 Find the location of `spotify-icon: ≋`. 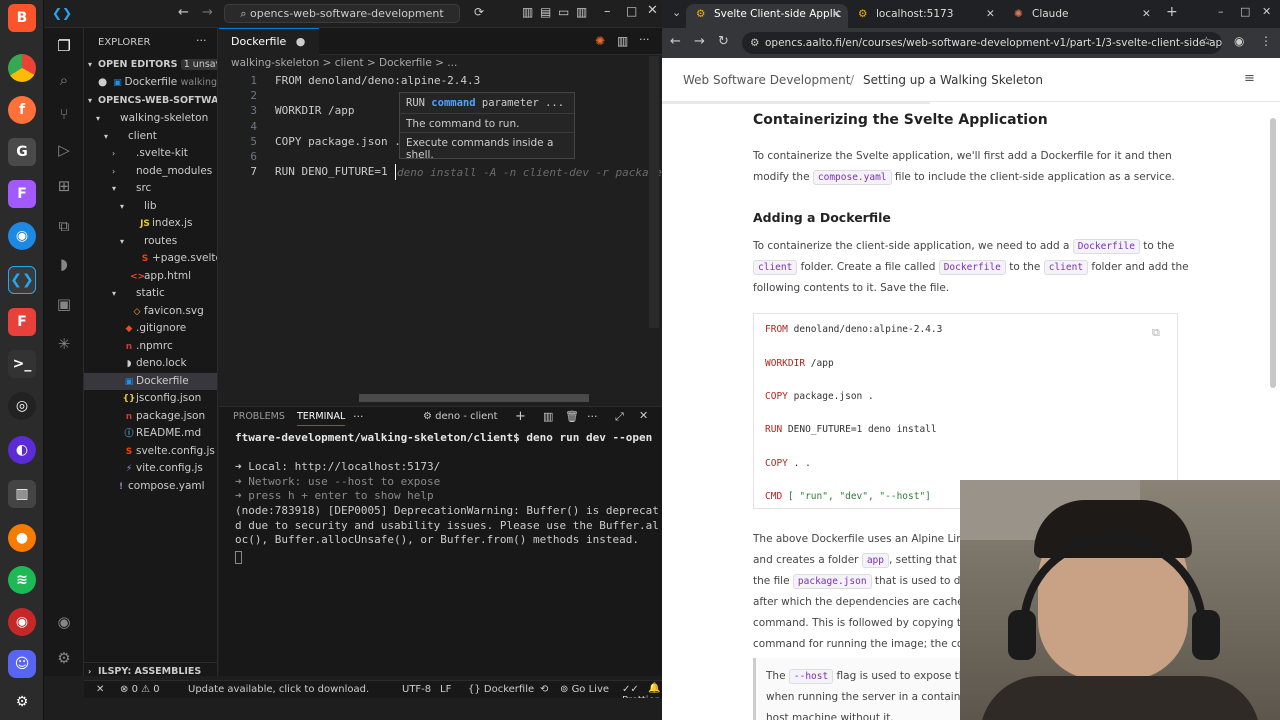

spotify-icon: ≋ is located at coordinates (22, 580).